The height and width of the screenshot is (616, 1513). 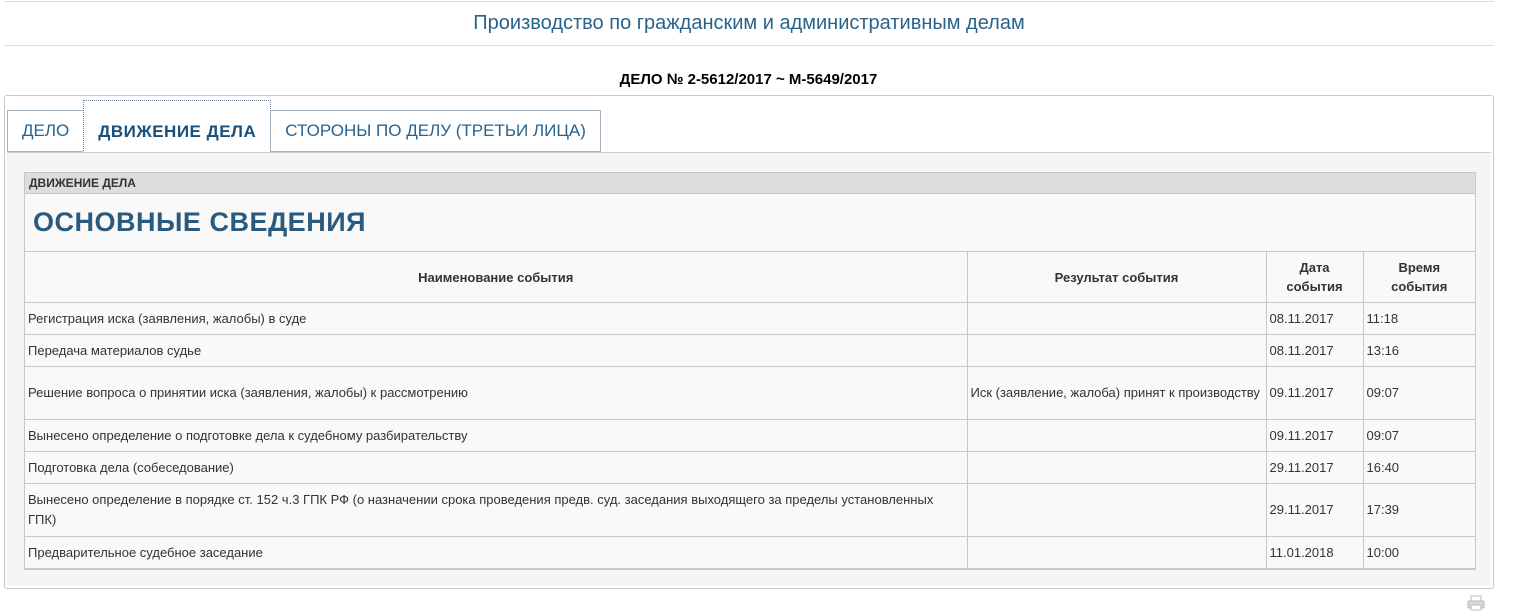 What do you see at coordinates (1418, 318) in the screenshot?
I see `event-time-cell: 11:18` at bounding box center [1418, 318].